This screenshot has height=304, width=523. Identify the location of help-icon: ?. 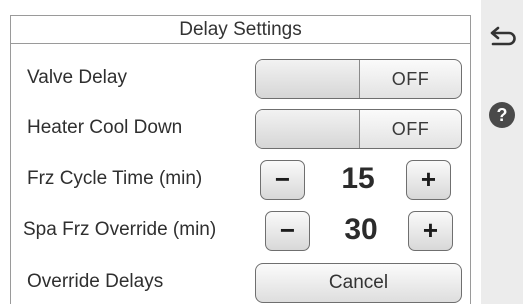
(502, 115).